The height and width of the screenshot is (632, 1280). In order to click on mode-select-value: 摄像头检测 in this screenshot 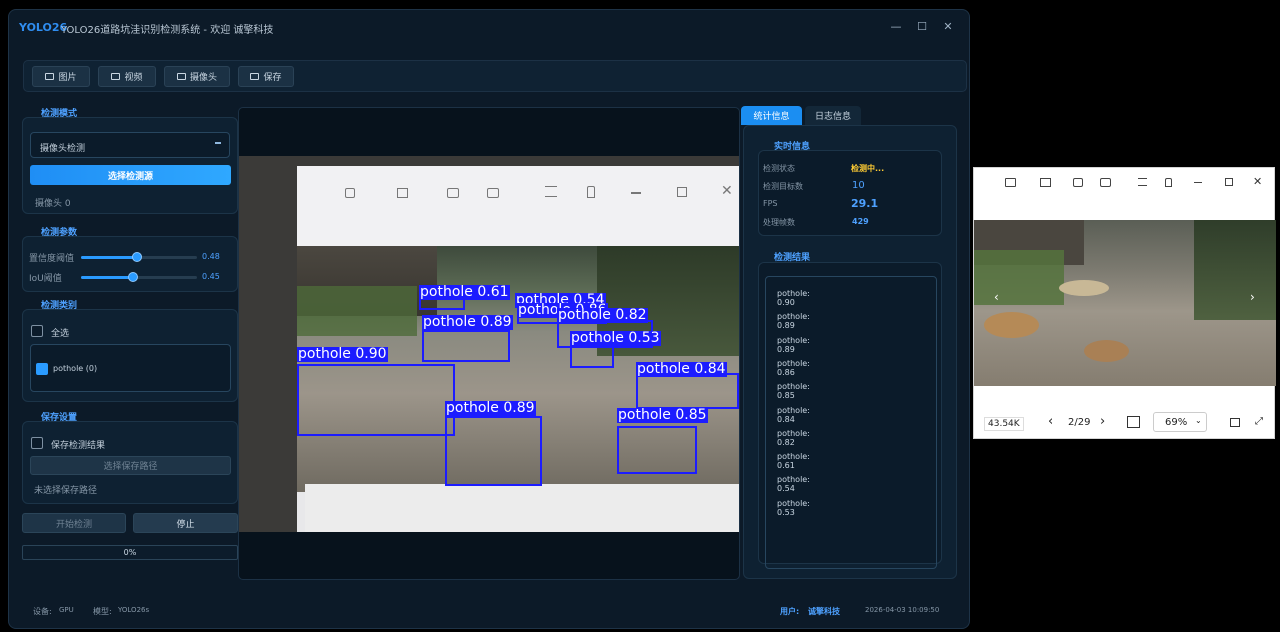, I will do `click(63, 149)`.